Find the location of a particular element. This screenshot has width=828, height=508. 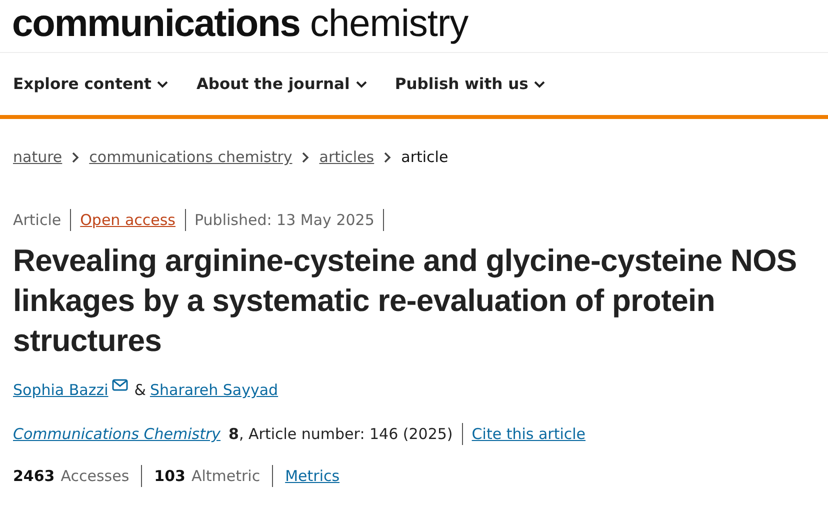

metric-count: 103 Altmetric is located at coordinates (207, 476).